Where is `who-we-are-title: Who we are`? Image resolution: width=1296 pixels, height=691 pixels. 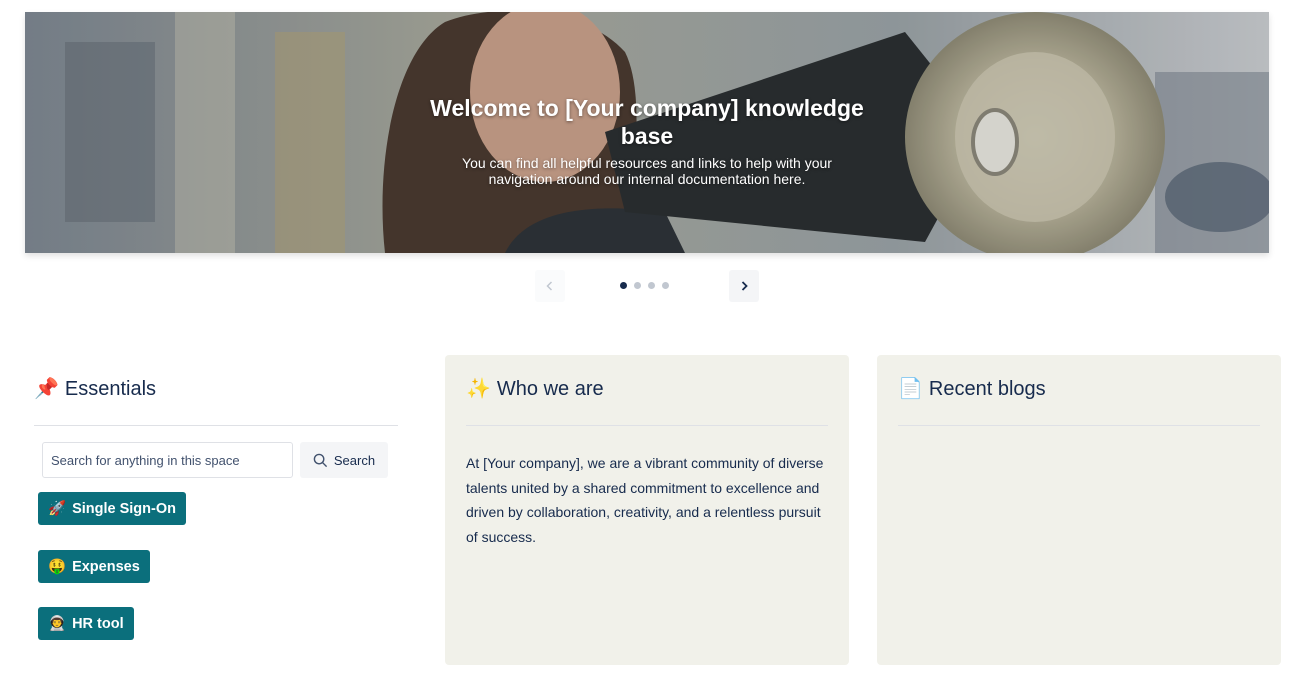
who-we-are-title: Who we are is located at coordinates (550, 389).